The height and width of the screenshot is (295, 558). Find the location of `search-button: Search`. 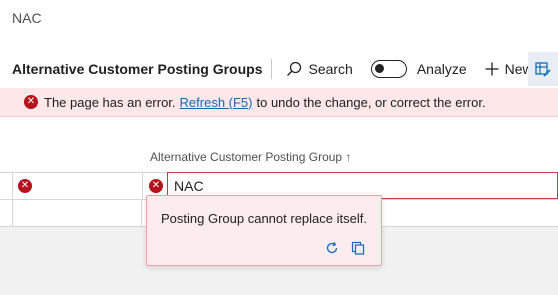

search-button: Search is located at coordinates (319, 69).